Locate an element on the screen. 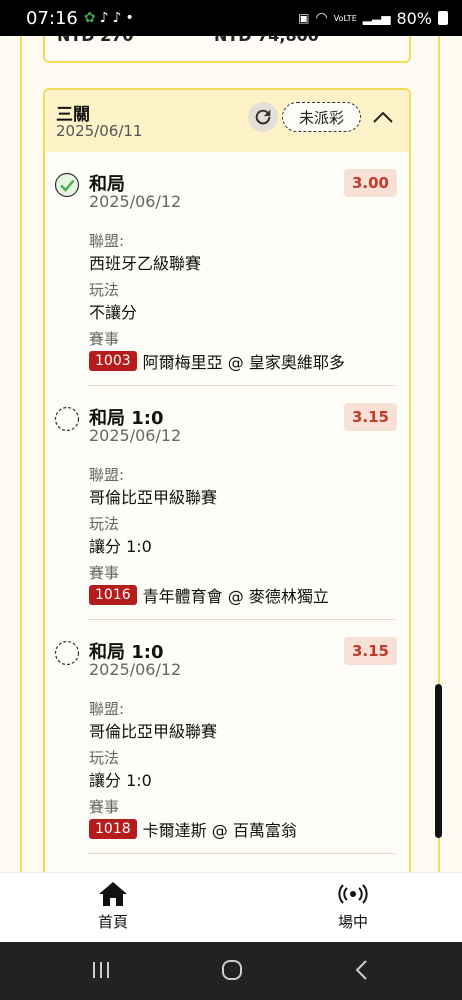 The image size is (462, 1000). home-circle-icon is located at coordinates (232, 970).